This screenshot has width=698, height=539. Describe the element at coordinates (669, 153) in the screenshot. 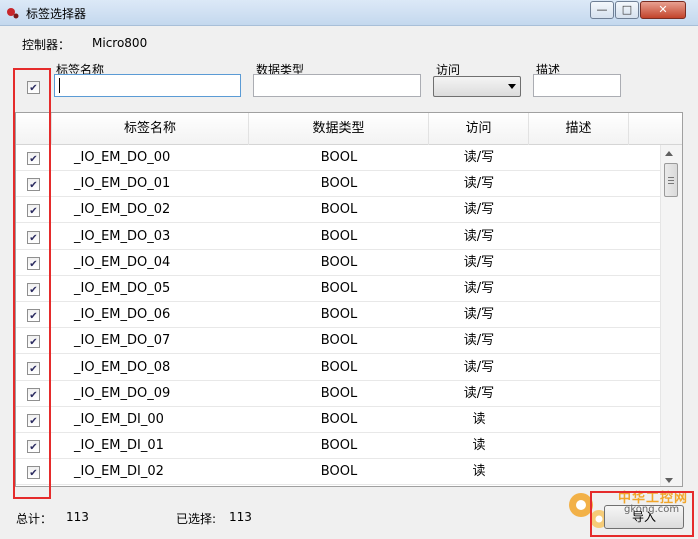

I see `scroll-up-icon` at that location.